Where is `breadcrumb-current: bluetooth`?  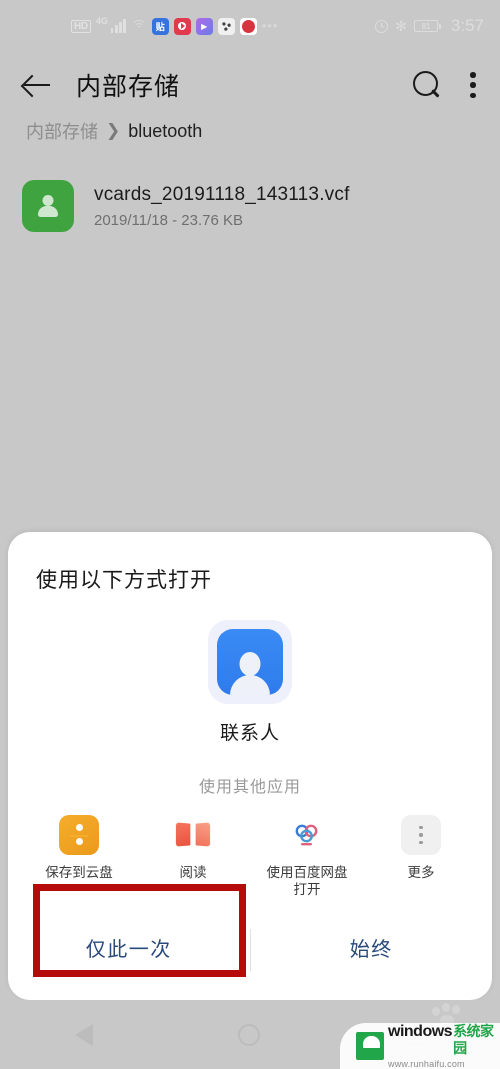 breadcrumb-current: bluetooth is located at coordinates (165, 131).